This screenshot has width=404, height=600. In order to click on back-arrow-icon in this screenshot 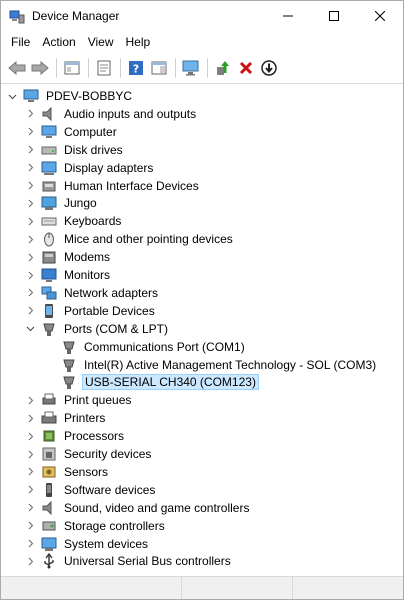, I will do `click(17, 68)`.